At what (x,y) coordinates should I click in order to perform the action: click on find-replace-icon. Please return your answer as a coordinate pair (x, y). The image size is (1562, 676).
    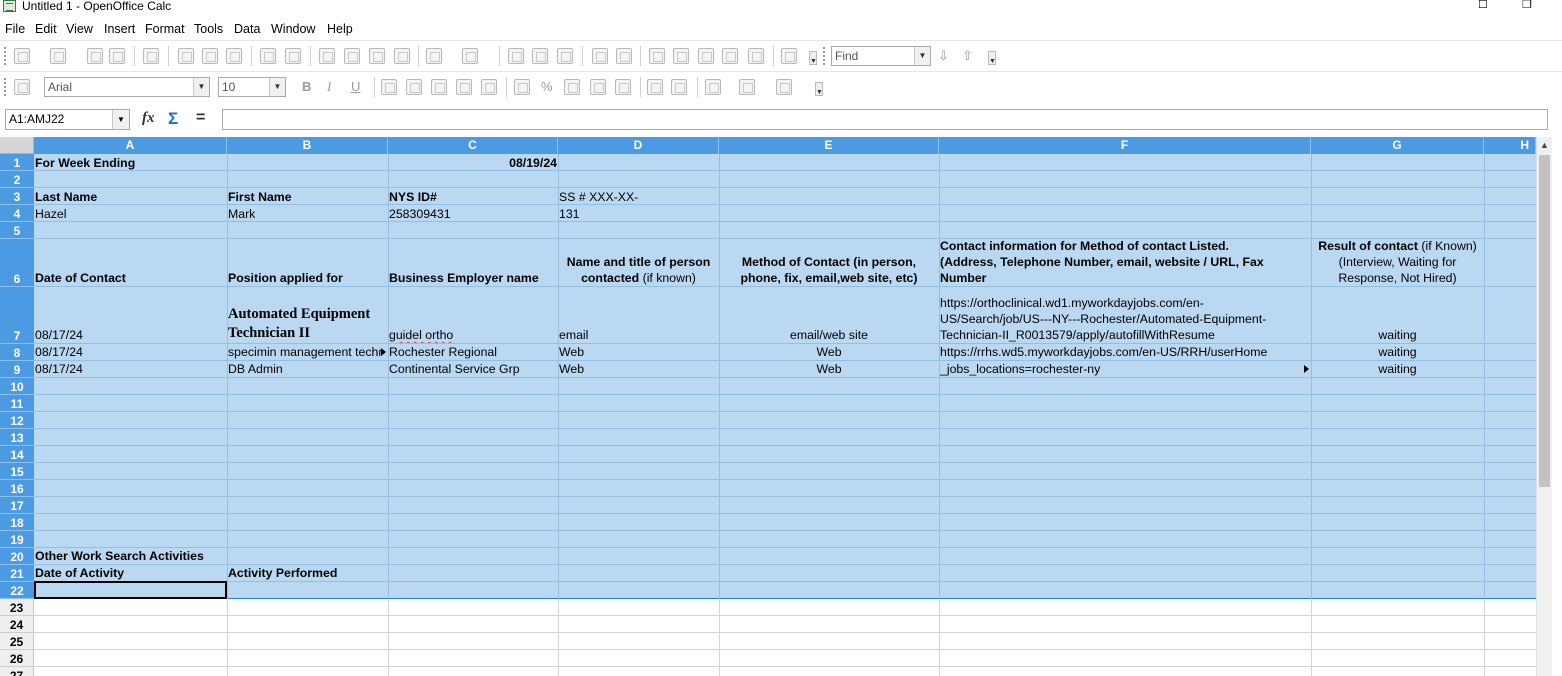
    Looking at the image, I should click on (657, 56).